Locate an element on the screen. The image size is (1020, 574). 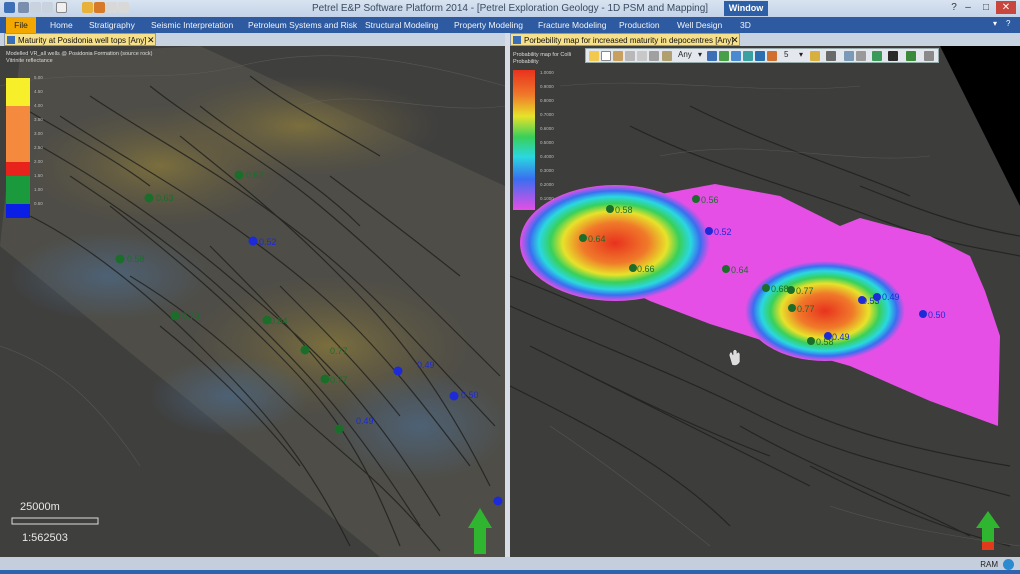
light-icon is located at coordinates (772, 56).